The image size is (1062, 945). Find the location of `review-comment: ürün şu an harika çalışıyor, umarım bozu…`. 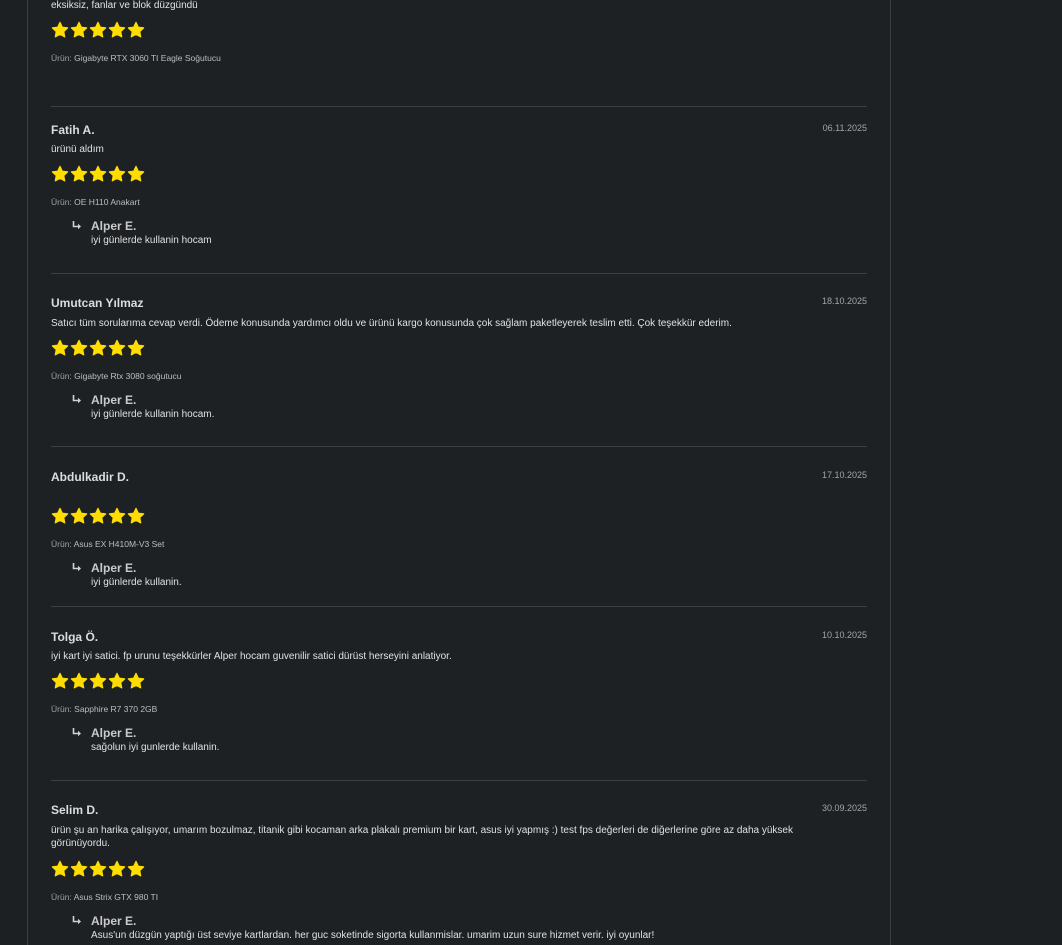

review-comment: ürün şu an harika çalışıyor, umarım bozu… is located at coordinates (422, 837).